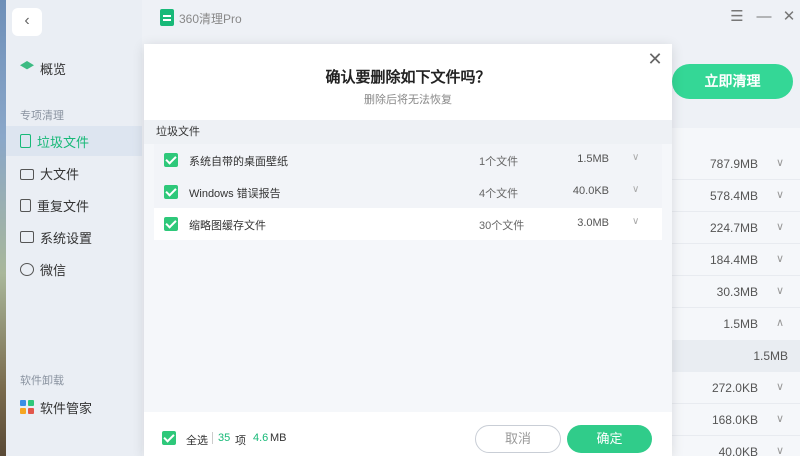  What do you see at coordinates (737, 292) in the screenshot?
I see `result-size: 30.3MB` at bounding box center [737, 292].